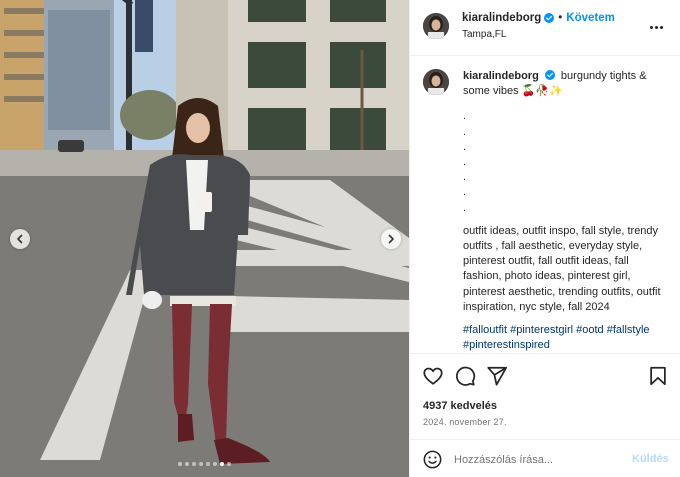 The image size is (680, 477). I want to click on caption-username: kiaralindeborg, so click(501, 76).